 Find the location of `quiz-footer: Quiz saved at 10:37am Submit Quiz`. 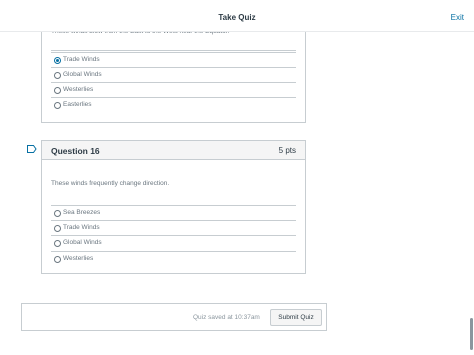

quiz-footer: Quiz saved at 10:37am Submit Quiz is located at coordinates (174, 317).